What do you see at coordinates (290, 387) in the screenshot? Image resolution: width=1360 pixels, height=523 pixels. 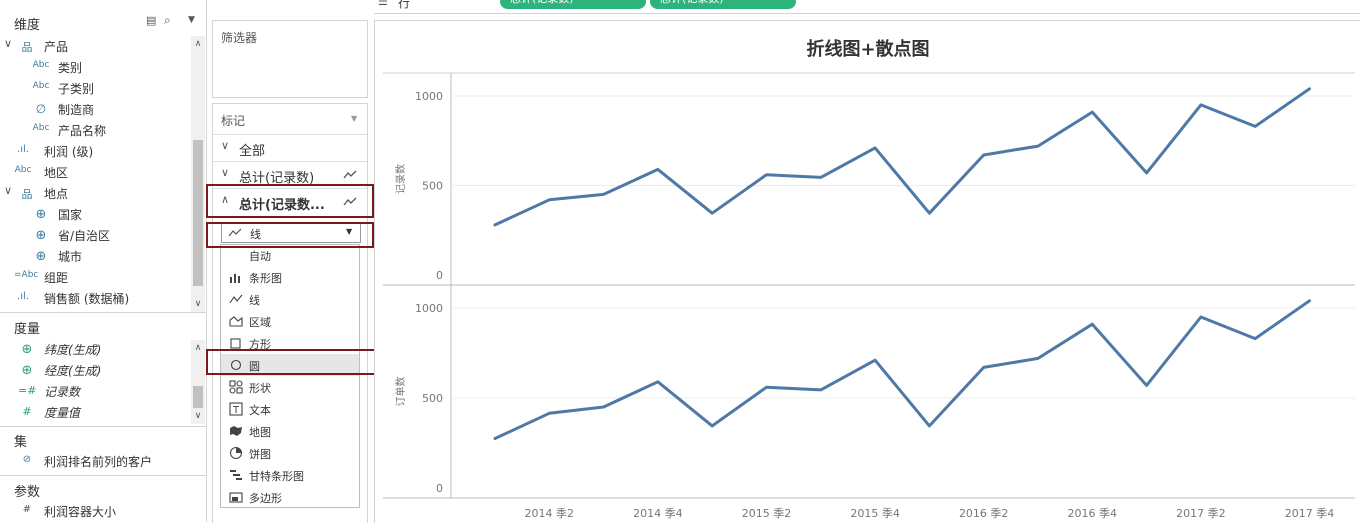 I see `mark-type-option-7: 形状` at bounding box center [290, 387].